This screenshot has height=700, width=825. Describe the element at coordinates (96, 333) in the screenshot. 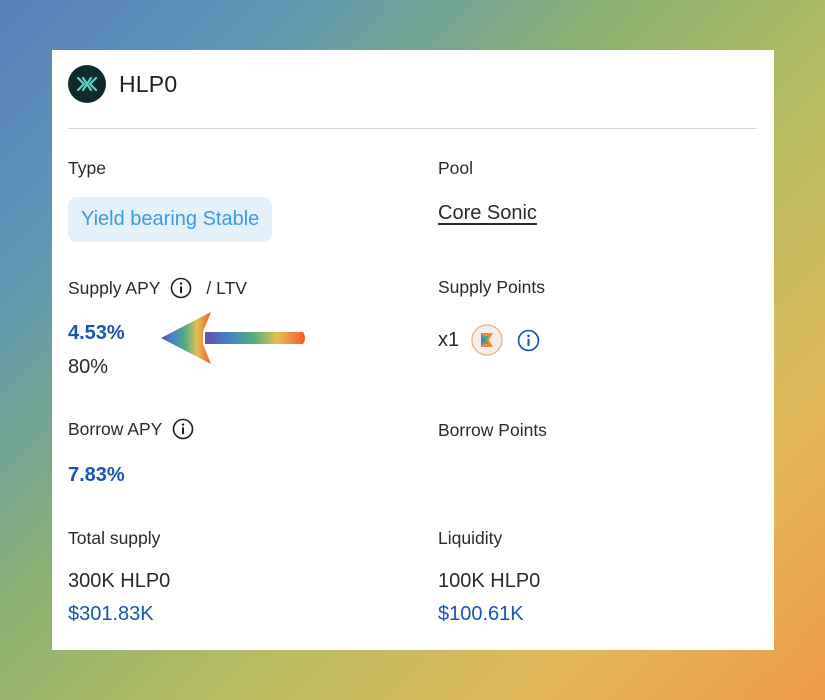

I see `supply-apy-value: 4.53%` at that location.